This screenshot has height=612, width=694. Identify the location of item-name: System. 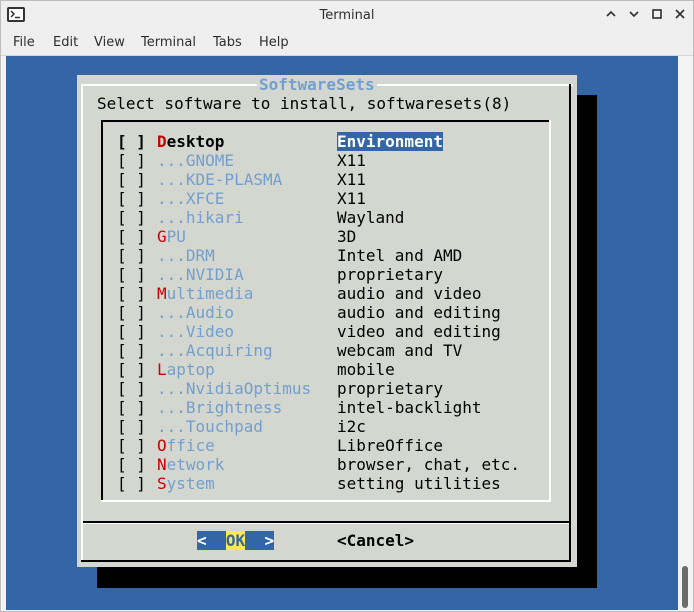
(186, 483).